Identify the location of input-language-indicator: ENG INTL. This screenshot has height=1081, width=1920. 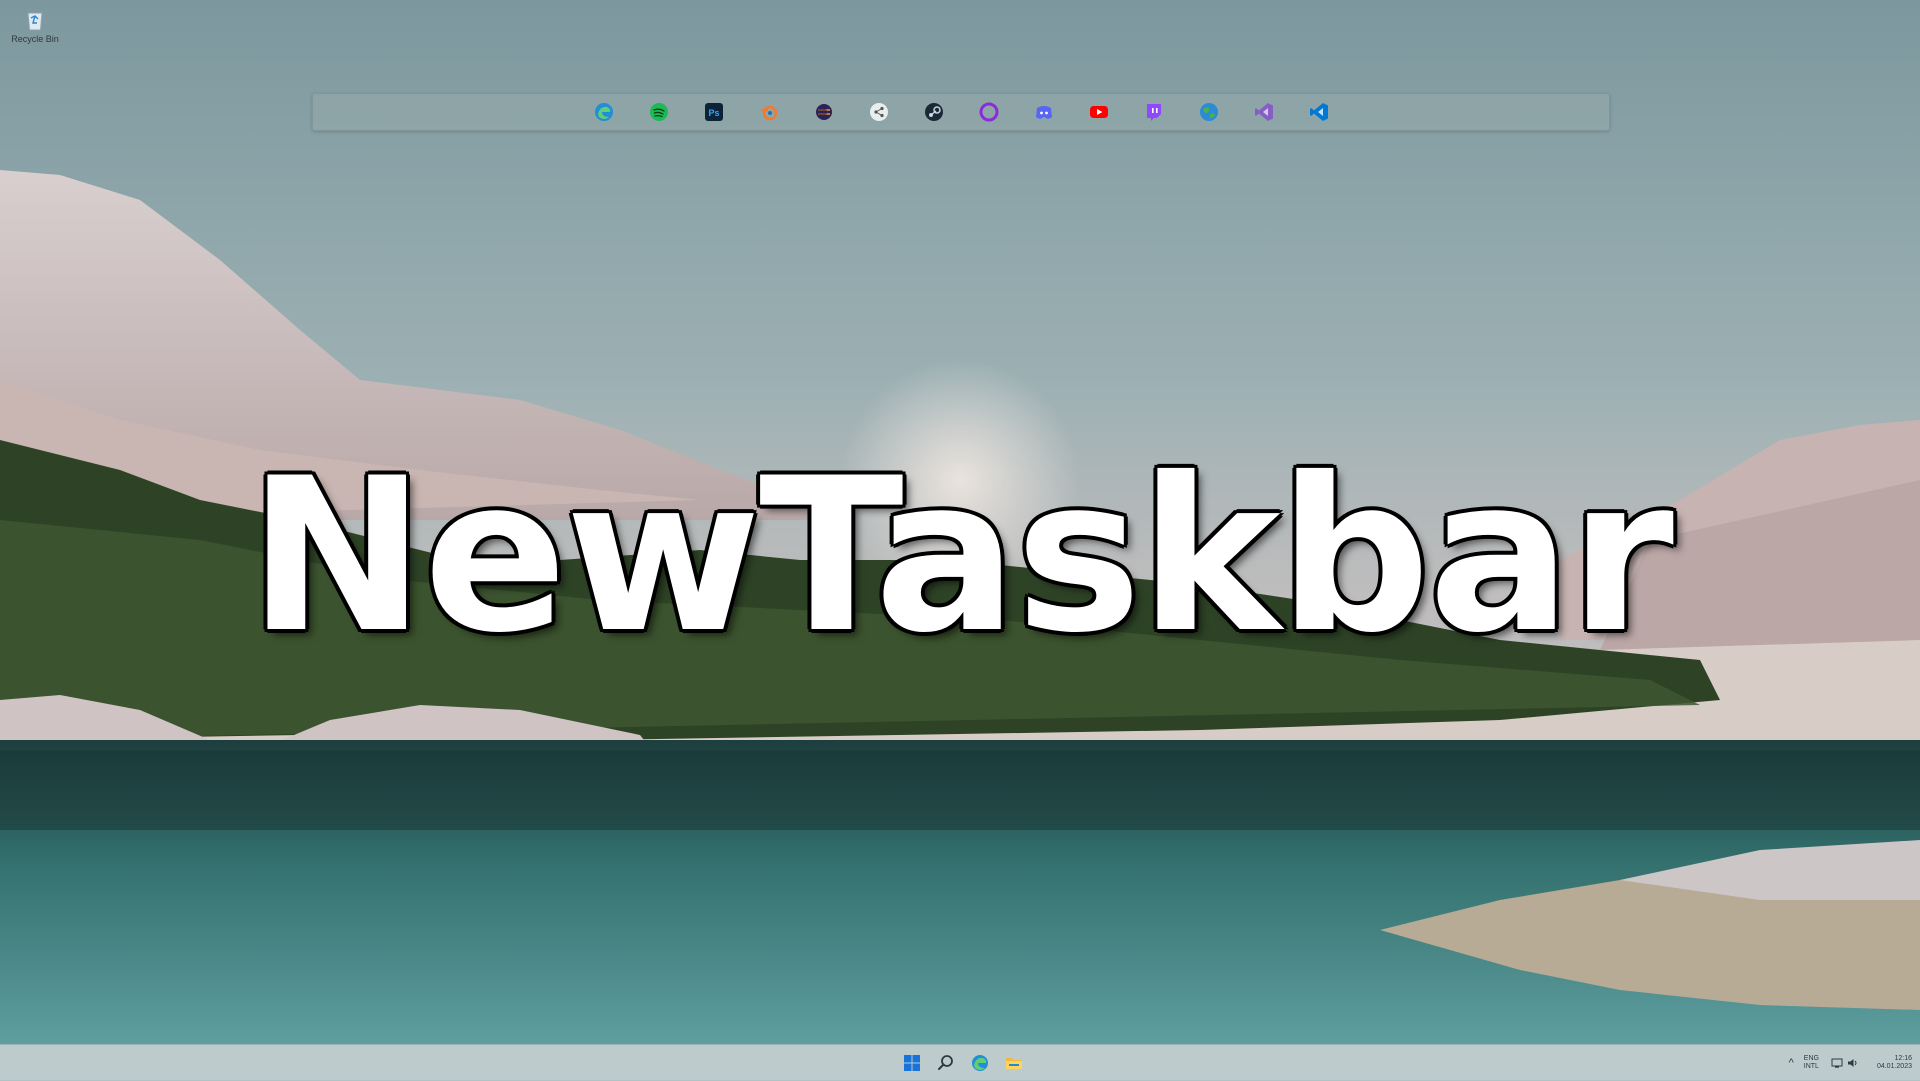
(1811, 1063).